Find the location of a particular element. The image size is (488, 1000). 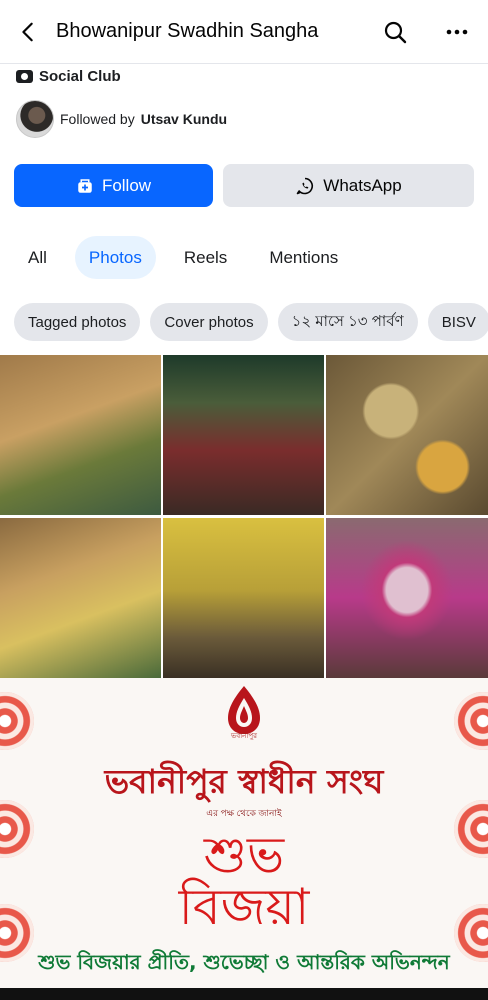

page-category: Social Club is located at coordinates (68, 76).